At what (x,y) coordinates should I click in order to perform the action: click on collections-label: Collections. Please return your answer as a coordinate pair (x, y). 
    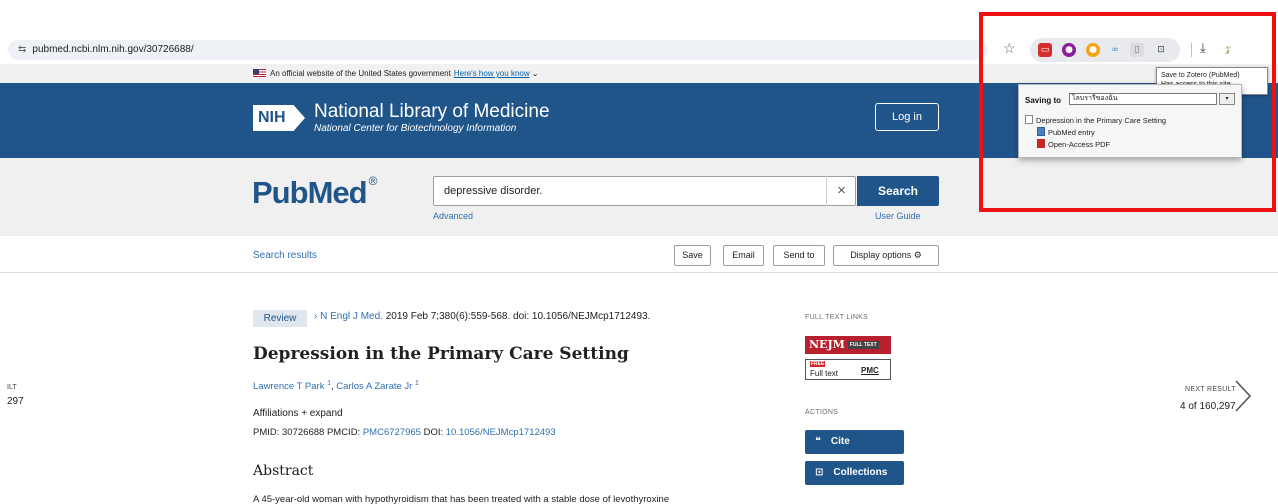
    Looking at the image, I should click on (860, 472).